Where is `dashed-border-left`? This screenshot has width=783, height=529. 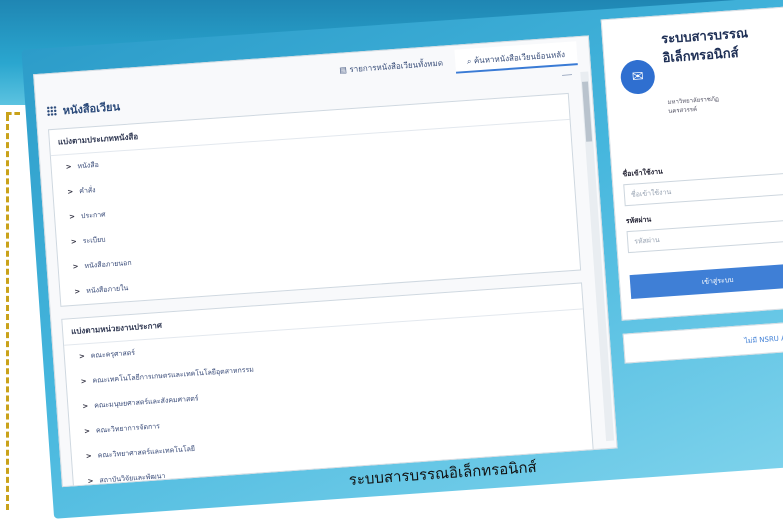
dashed-border-left is located at coordinates (7, 312).